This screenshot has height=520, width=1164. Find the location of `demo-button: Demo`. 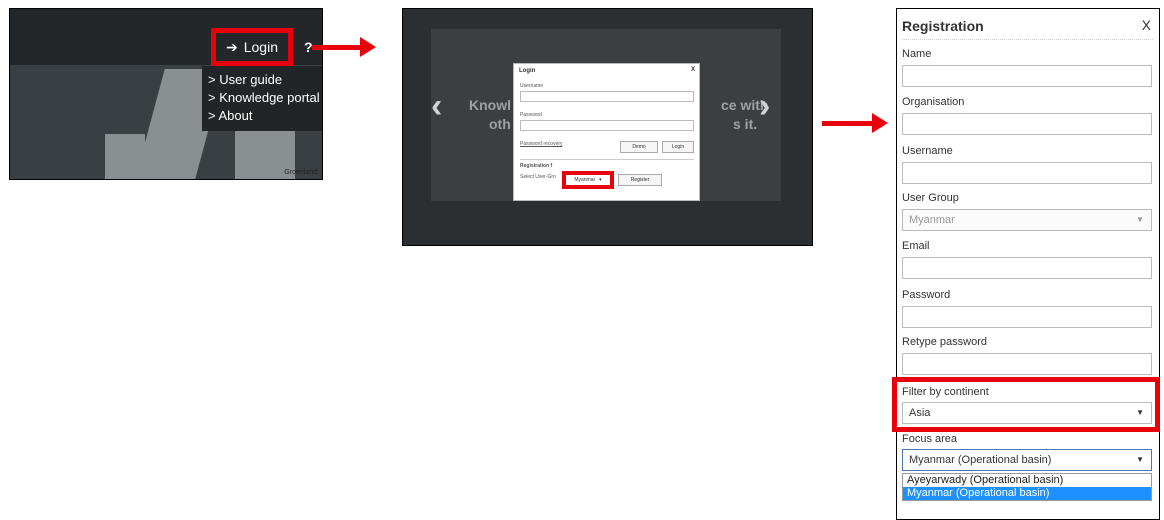

demo-button: Demo is located at coordinates (639, 147).